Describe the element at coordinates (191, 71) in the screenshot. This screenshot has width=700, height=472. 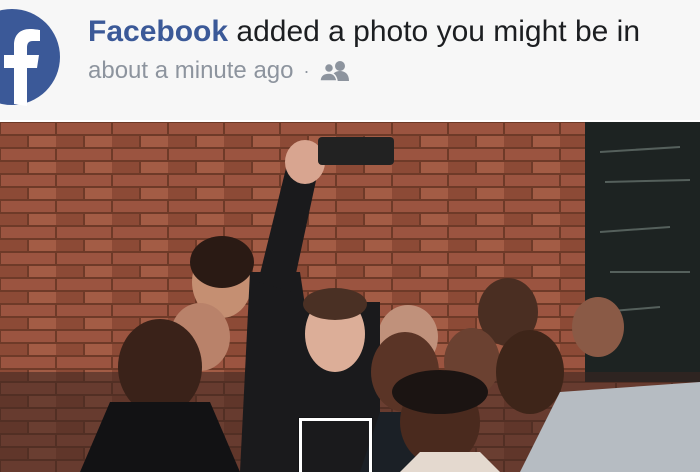
I see `timestamp: about a minute ago` at that location.